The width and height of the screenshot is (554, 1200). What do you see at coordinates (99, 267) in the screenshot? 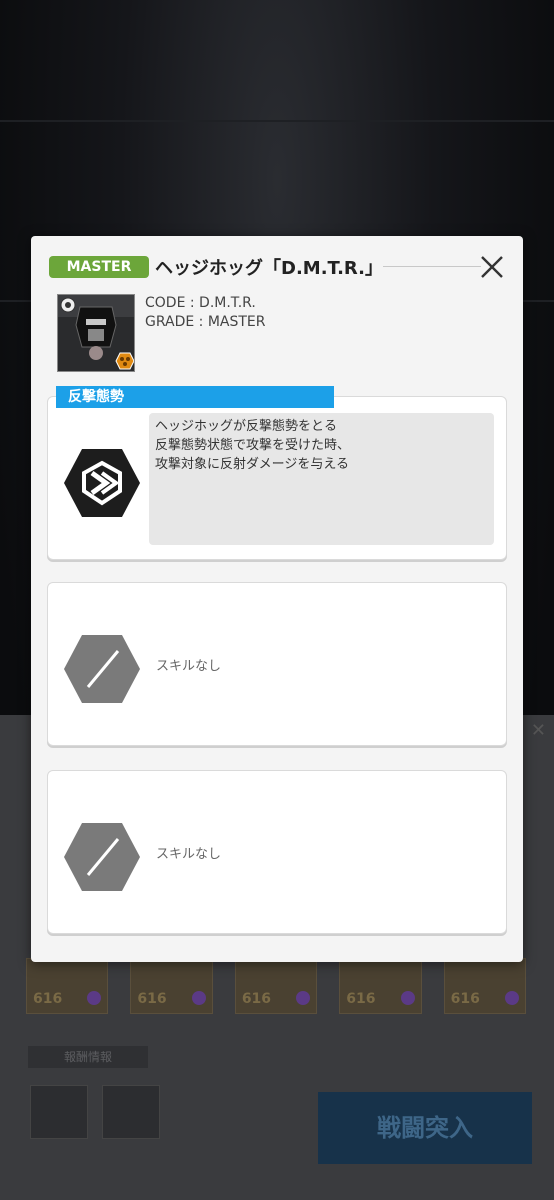
I see `grade-badge: MASTER` at bounding box center [99, 267].